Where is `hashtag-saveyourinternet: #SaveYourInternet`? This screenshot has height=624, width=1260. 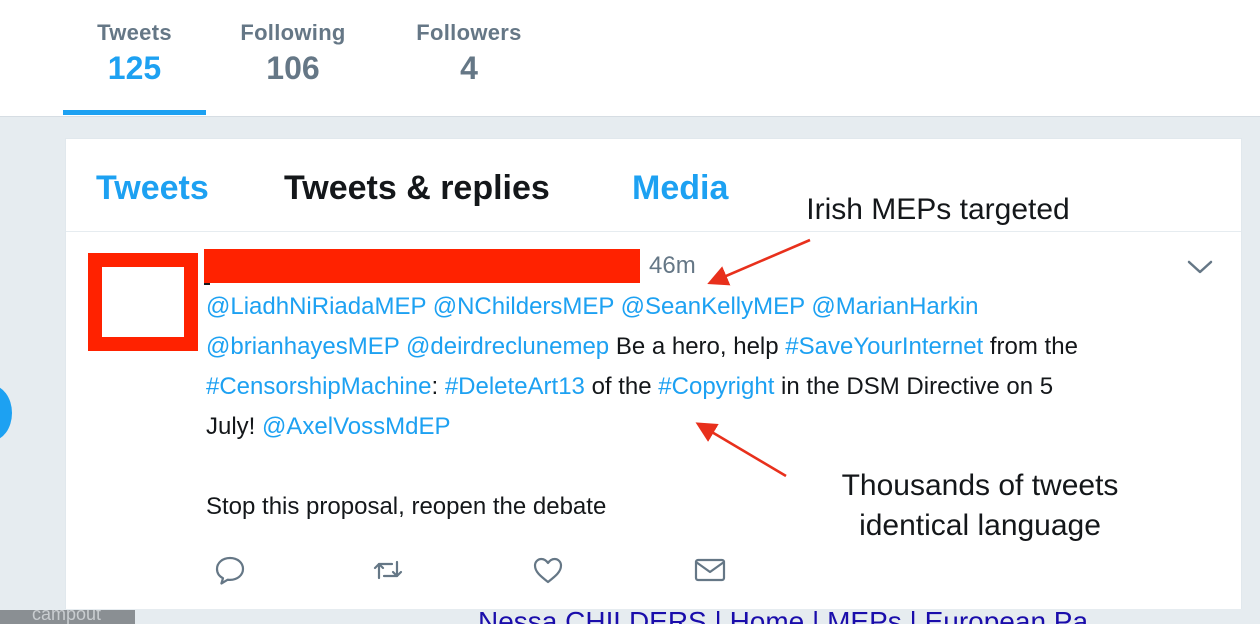
hashtag-saveyourinternet: #SaveYourInternet is located at coordinates (884, 346).